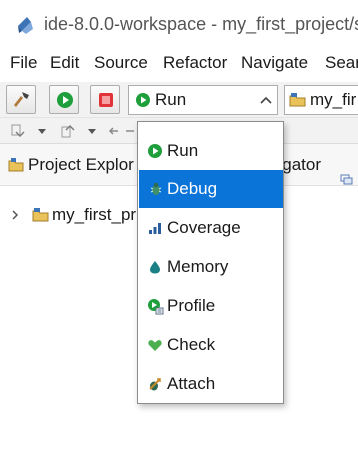 This screenshot has width=358, height=460. Describe the element at coordinates (347, 180) in the screenshot. I see `collapse-all-icon` at that location.